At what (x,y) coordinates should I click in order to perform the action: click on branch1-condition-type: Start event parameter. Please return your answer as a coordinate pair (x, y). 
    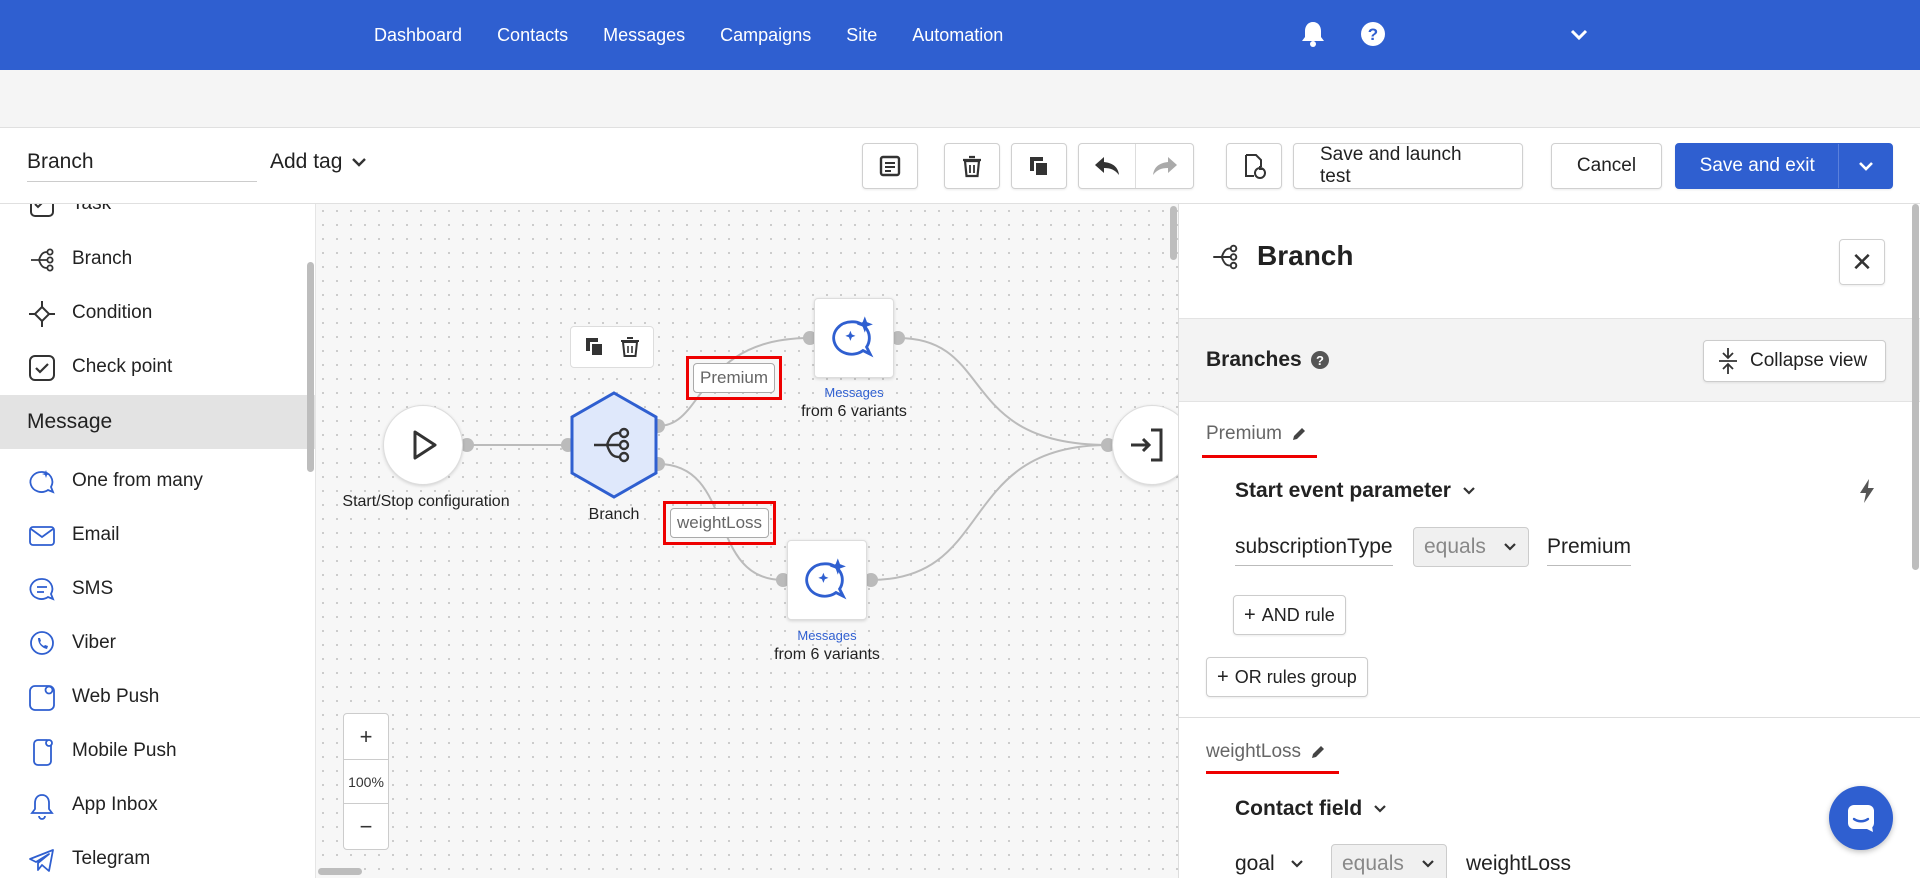
    Looking at the image, I should click on (1356, 491).